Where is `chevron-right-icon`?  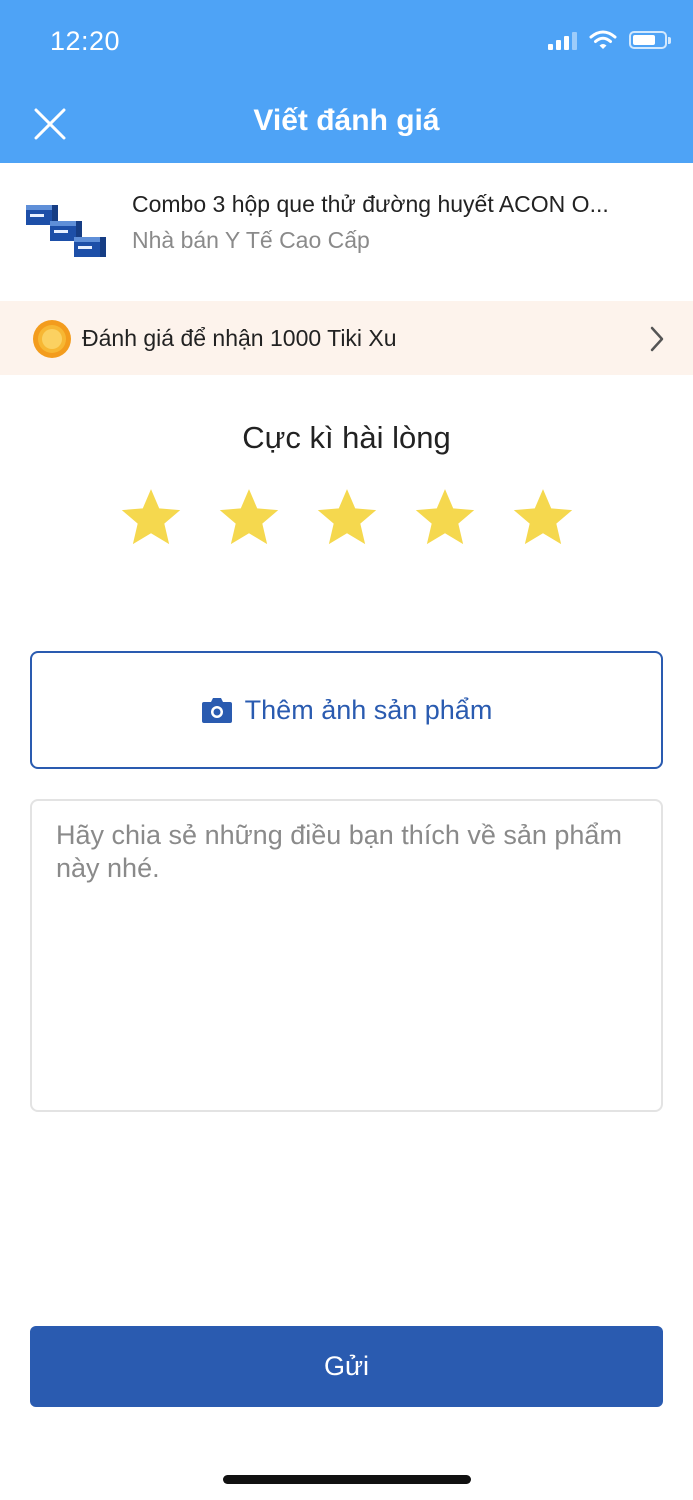 chevron-right-icon is located at coordinates (657, 339).